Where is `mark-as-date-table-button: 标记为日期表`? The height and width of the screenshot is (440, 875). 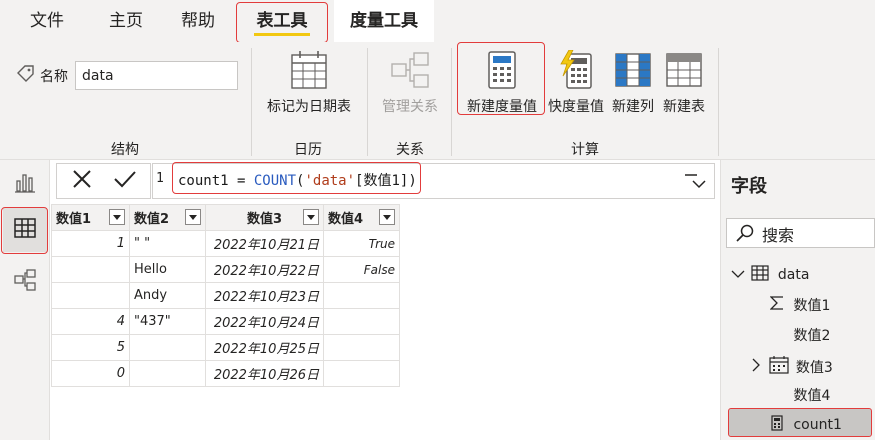
mark-as-date-table-button: 标记为日期表 is located at coordinates (309, 83).